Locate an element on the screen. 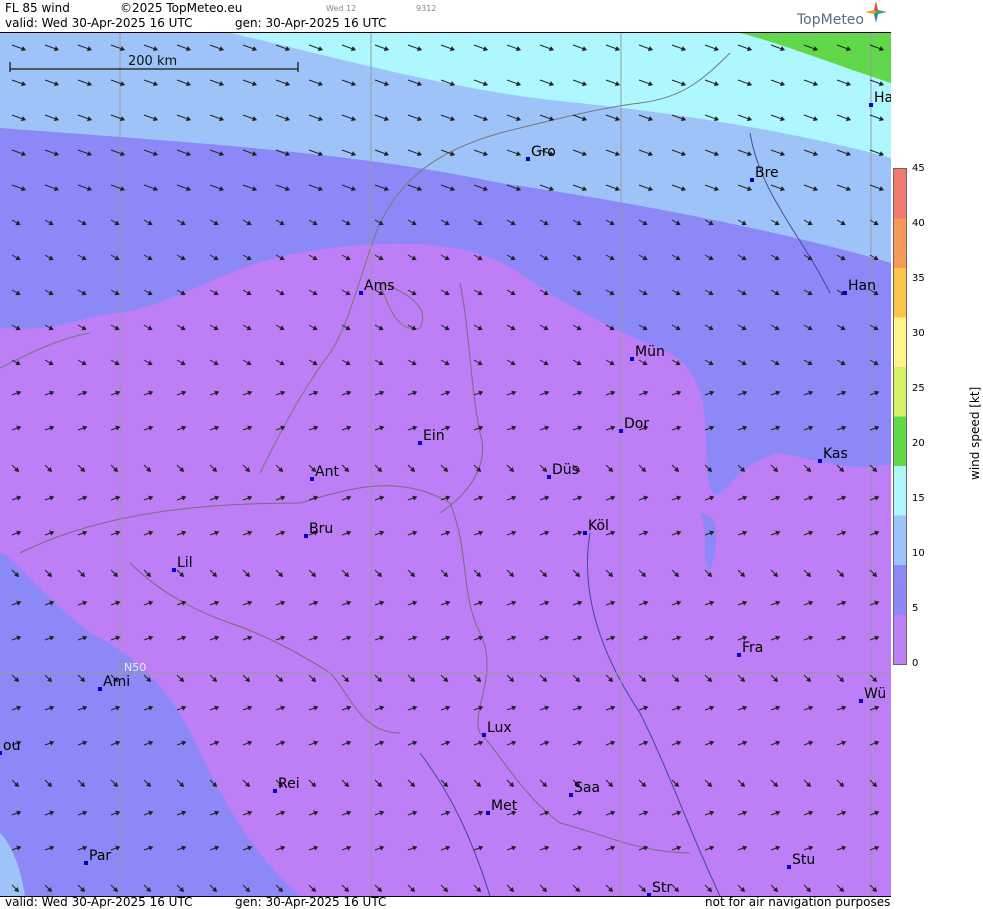  city-label: Ha is located at coordinates (882, 98).